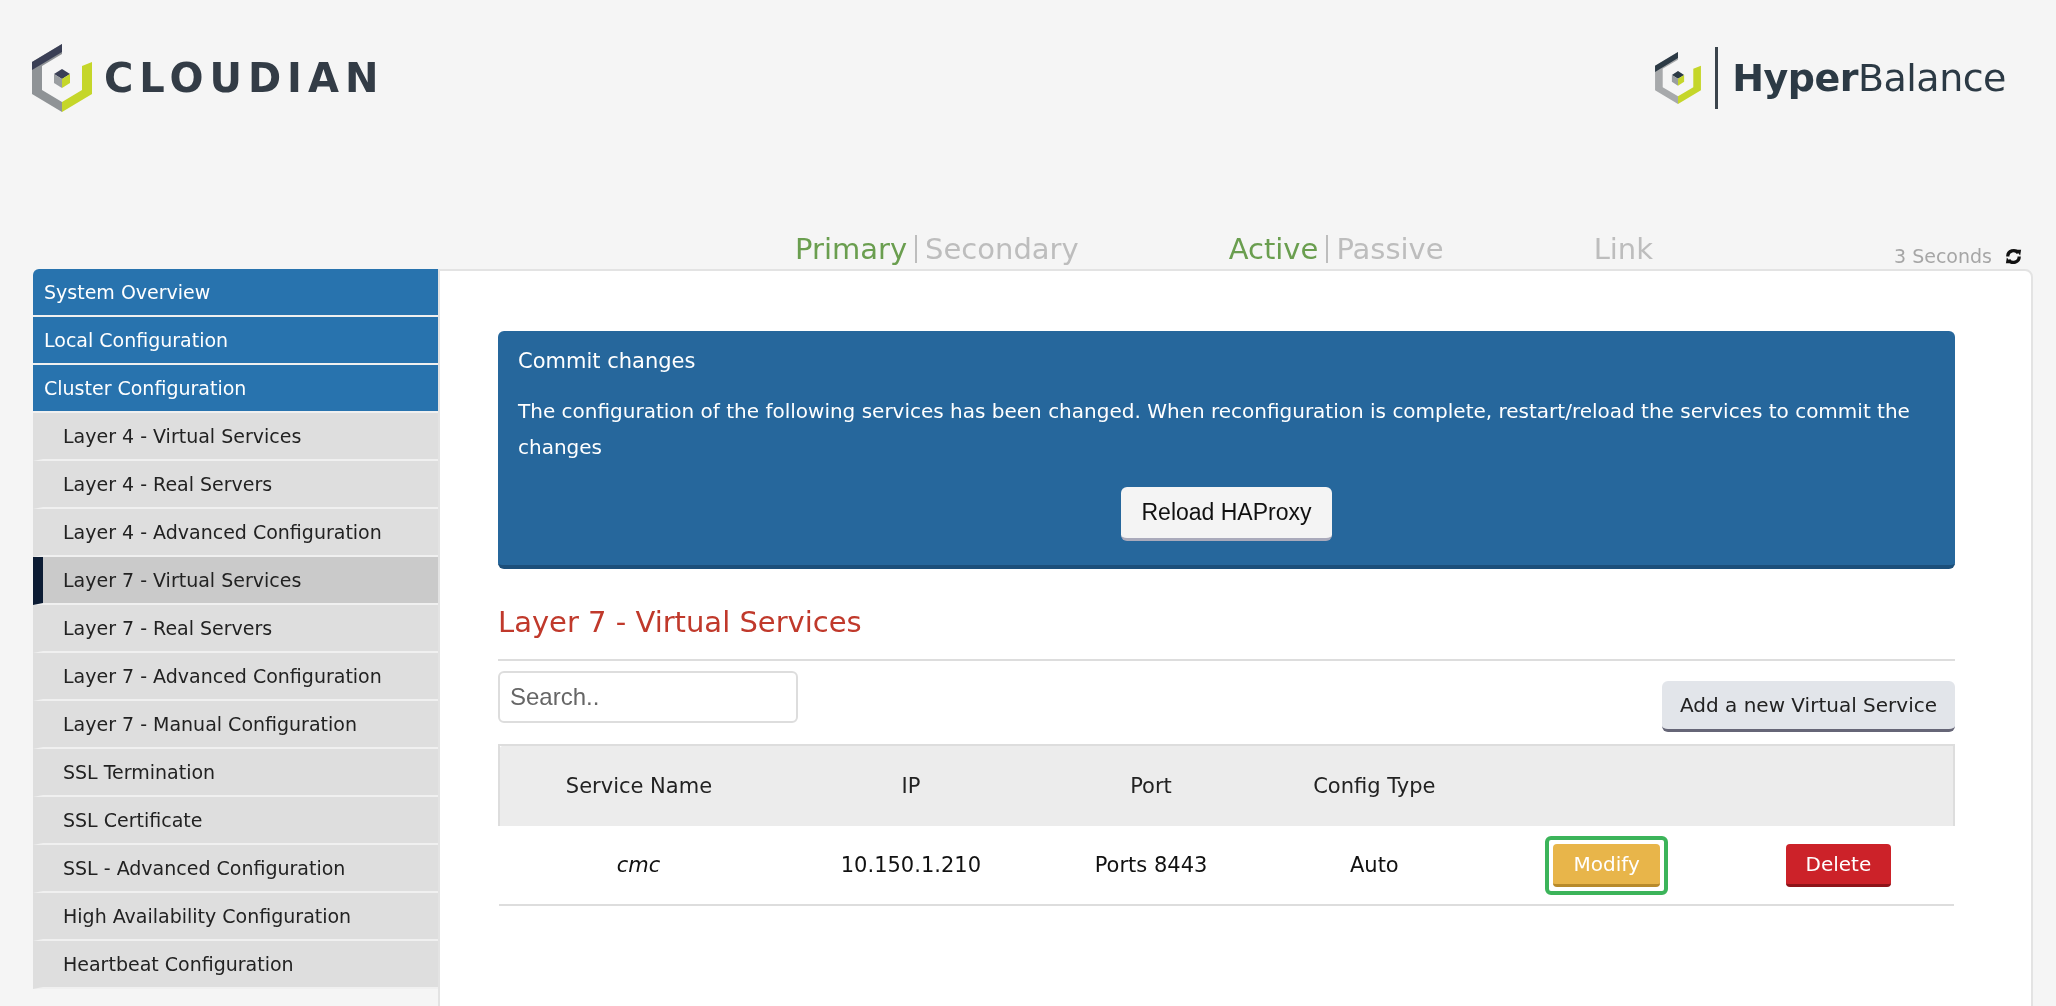 The image size is (2056, 1006). What do you see at coordinates (235, 341) in the screenshot?
I see `sidebar-item: Local Configuration` at bounding box center [235, 341].